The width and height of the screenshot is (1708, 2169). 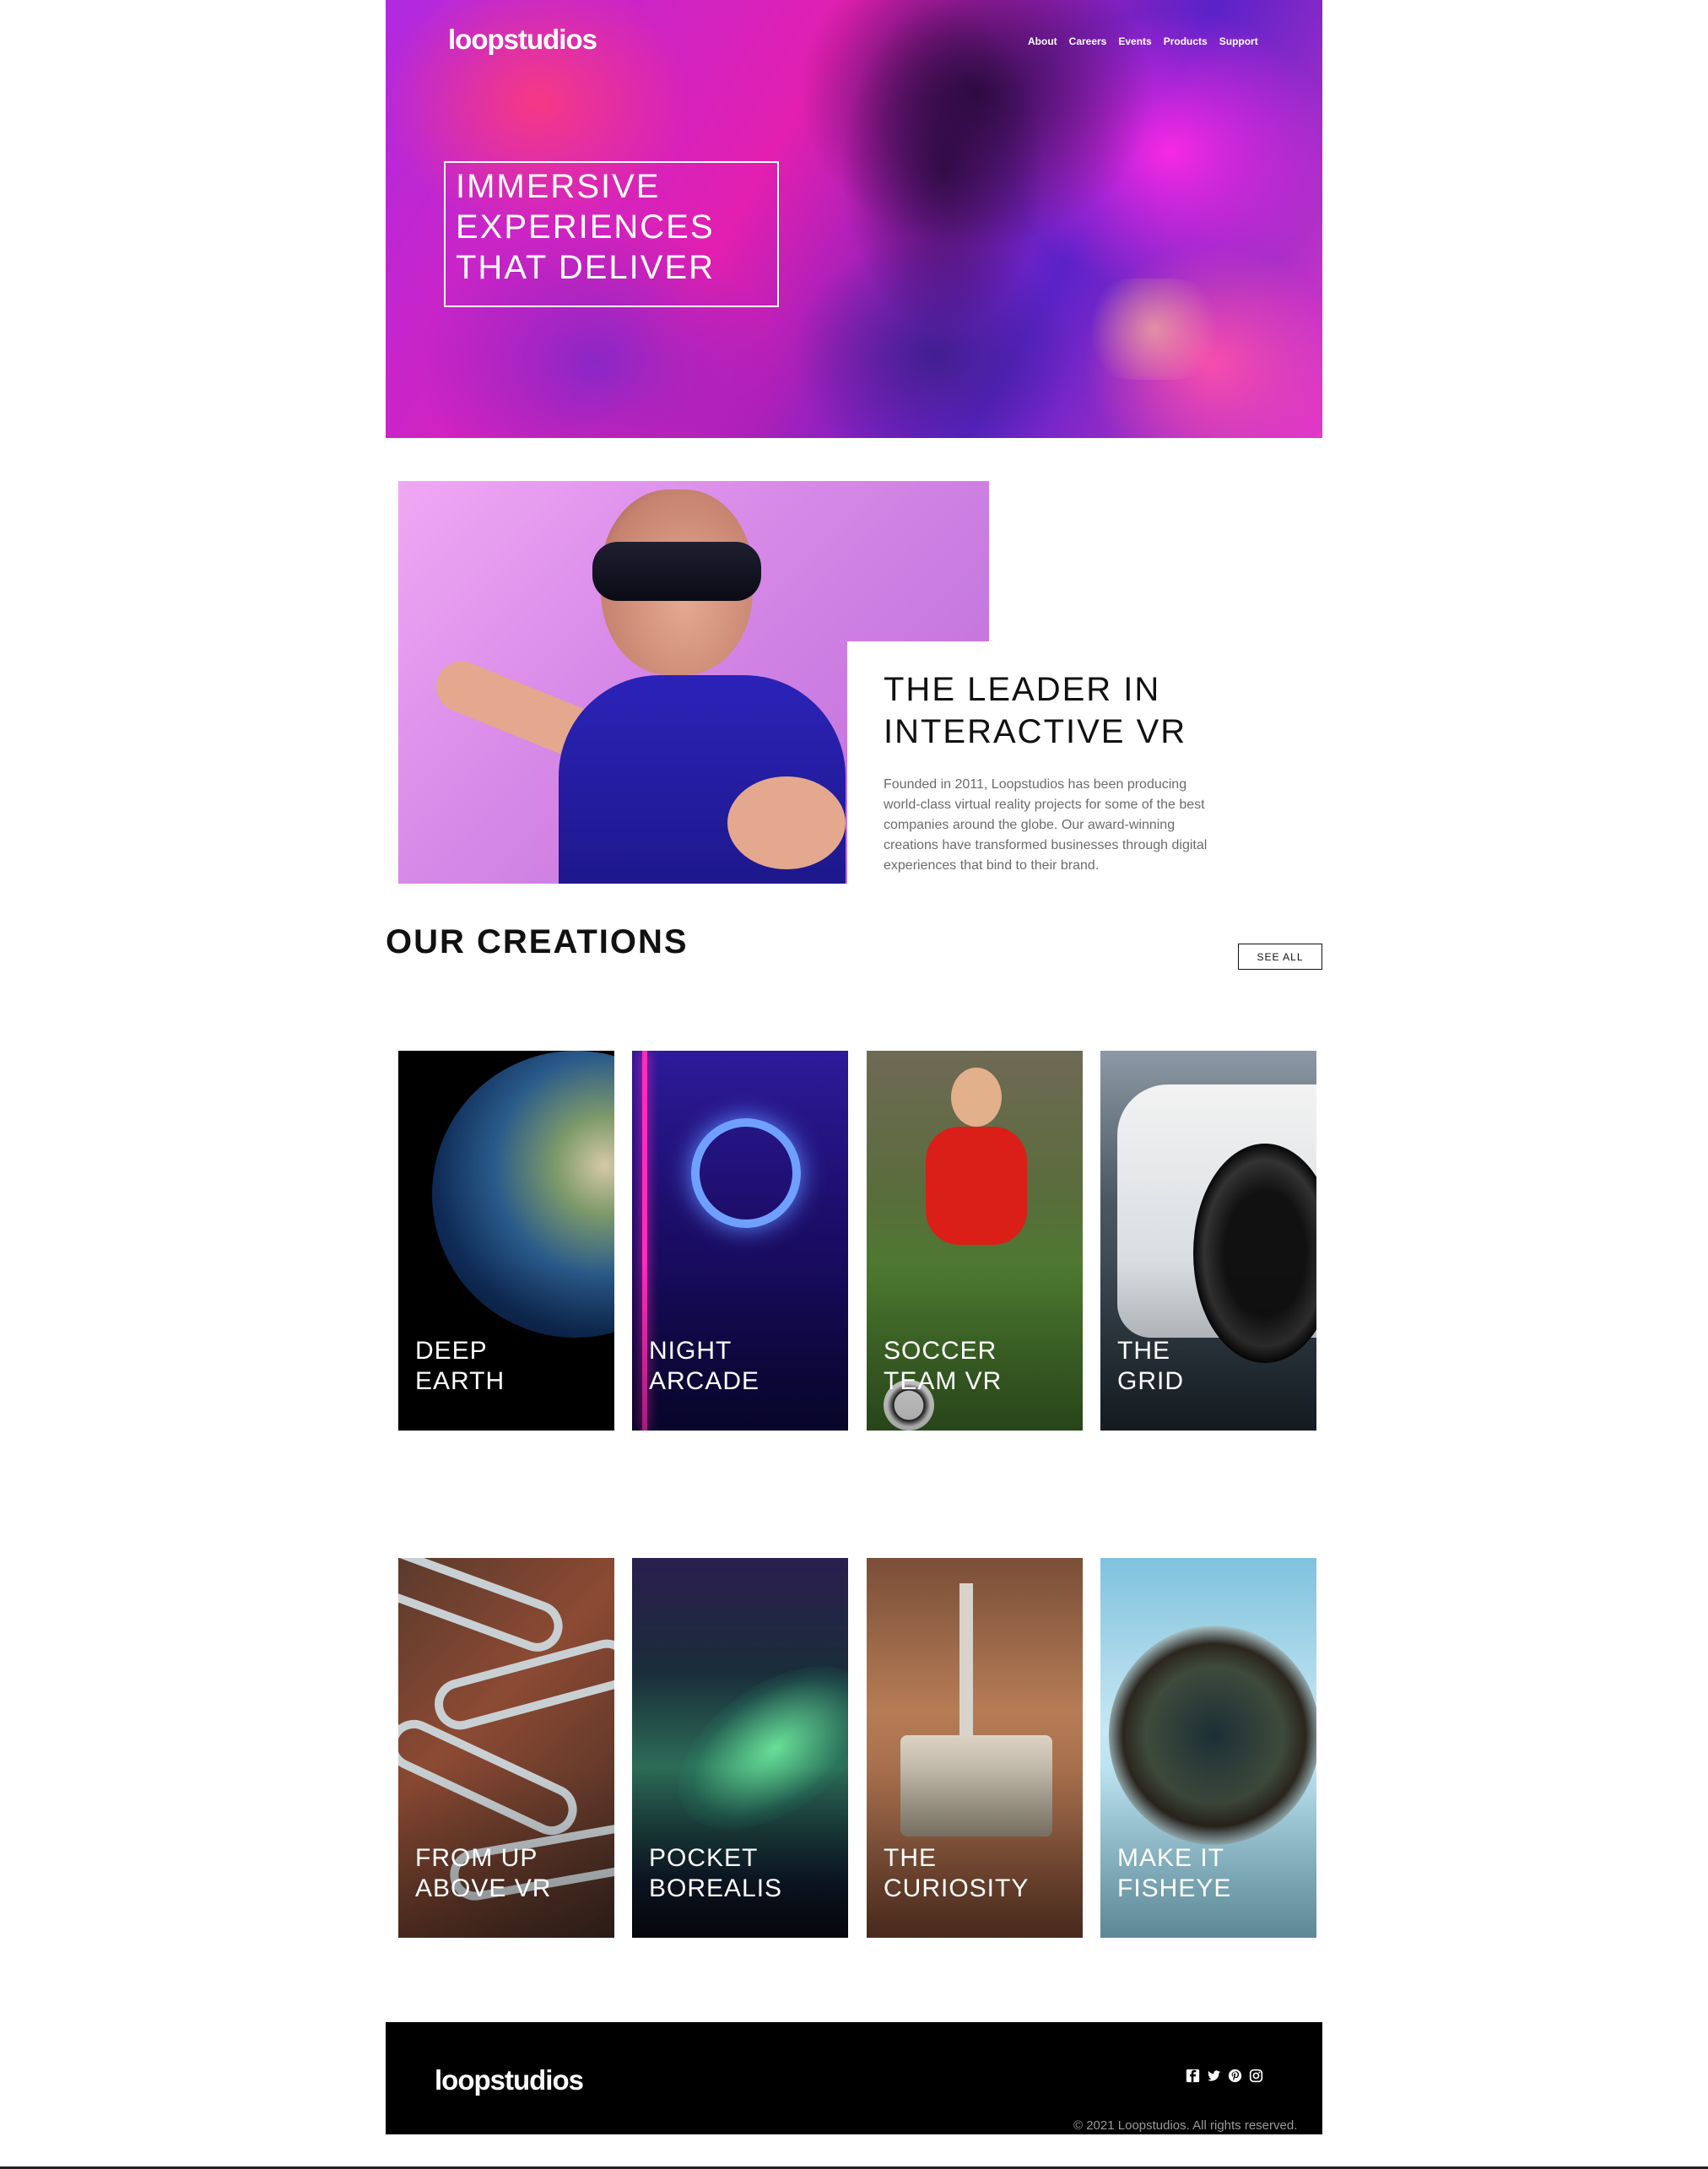 What do you see at coordinates (1210, 1366) in the screenshot?
I see `creation-title: THE GRID` at bounding box center [1210, 1366].